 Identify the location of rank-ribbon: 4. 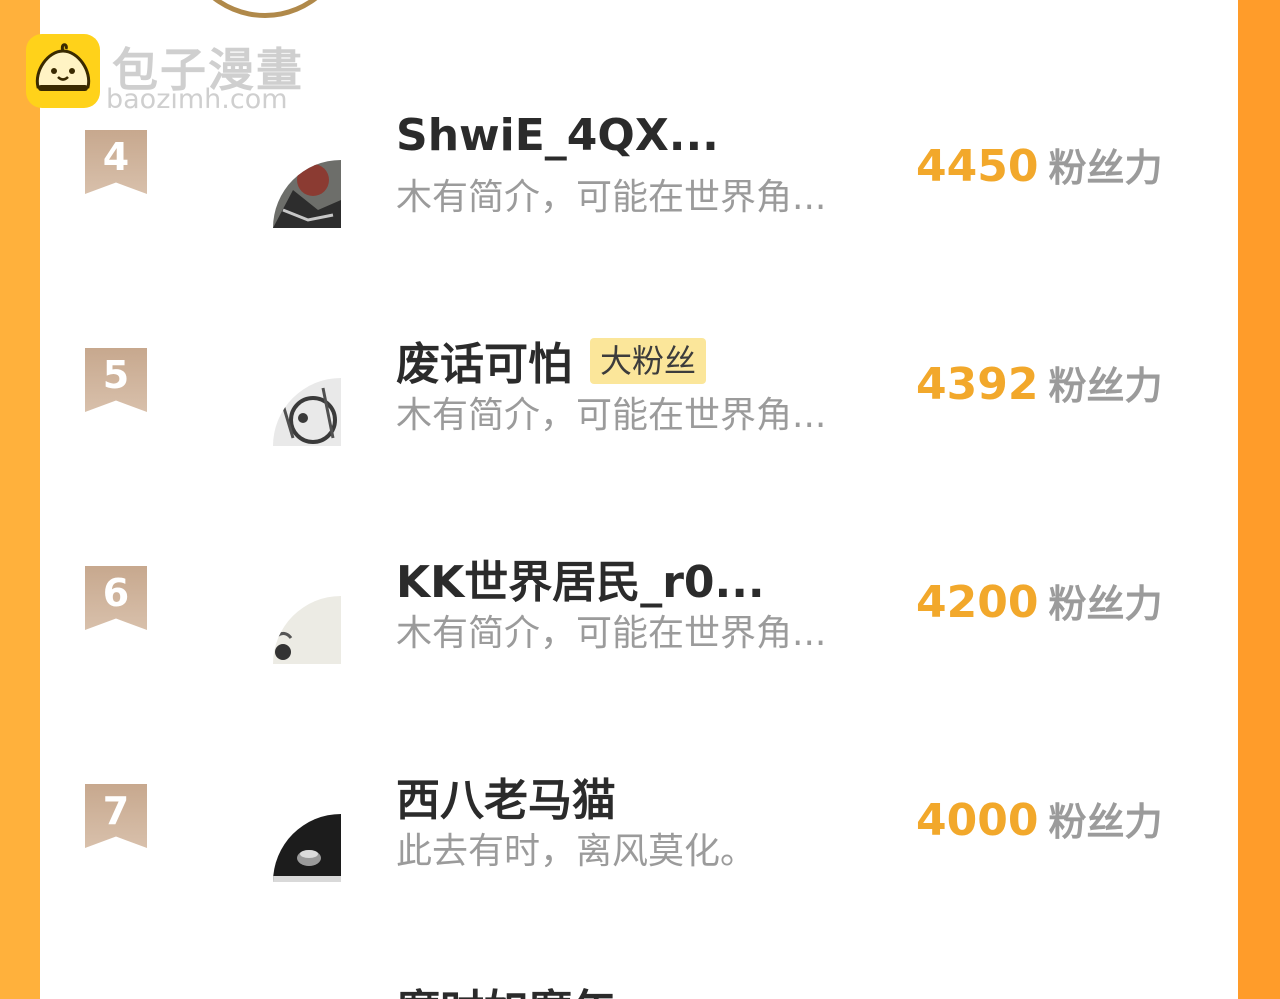
(116, 162).